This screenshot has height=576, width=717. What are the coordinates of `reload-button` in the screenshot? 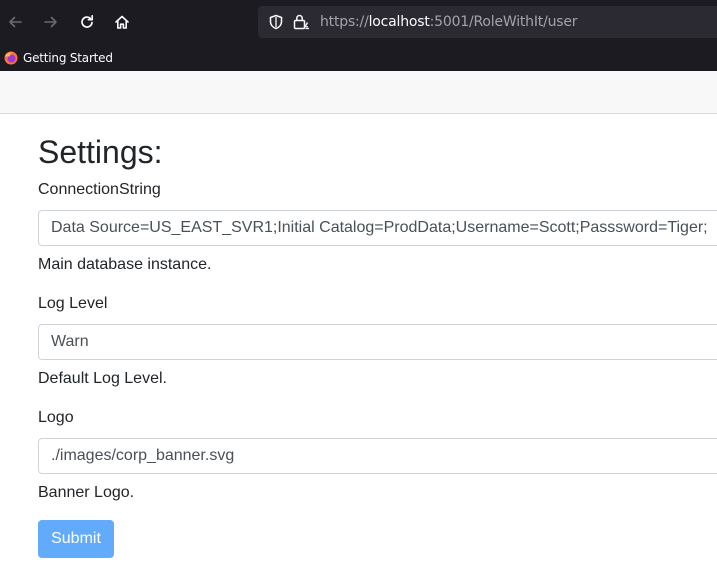 It's located at (87, 22).